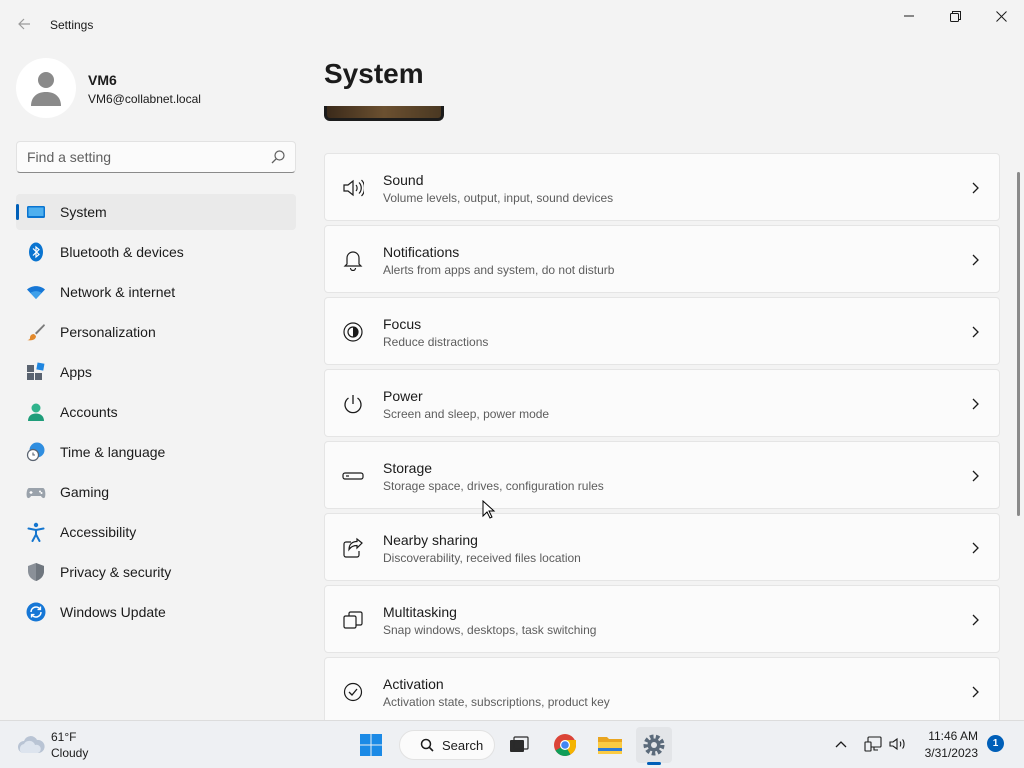  I want to click on sidebar-item-personalization: Personalization, so click(156, 332).